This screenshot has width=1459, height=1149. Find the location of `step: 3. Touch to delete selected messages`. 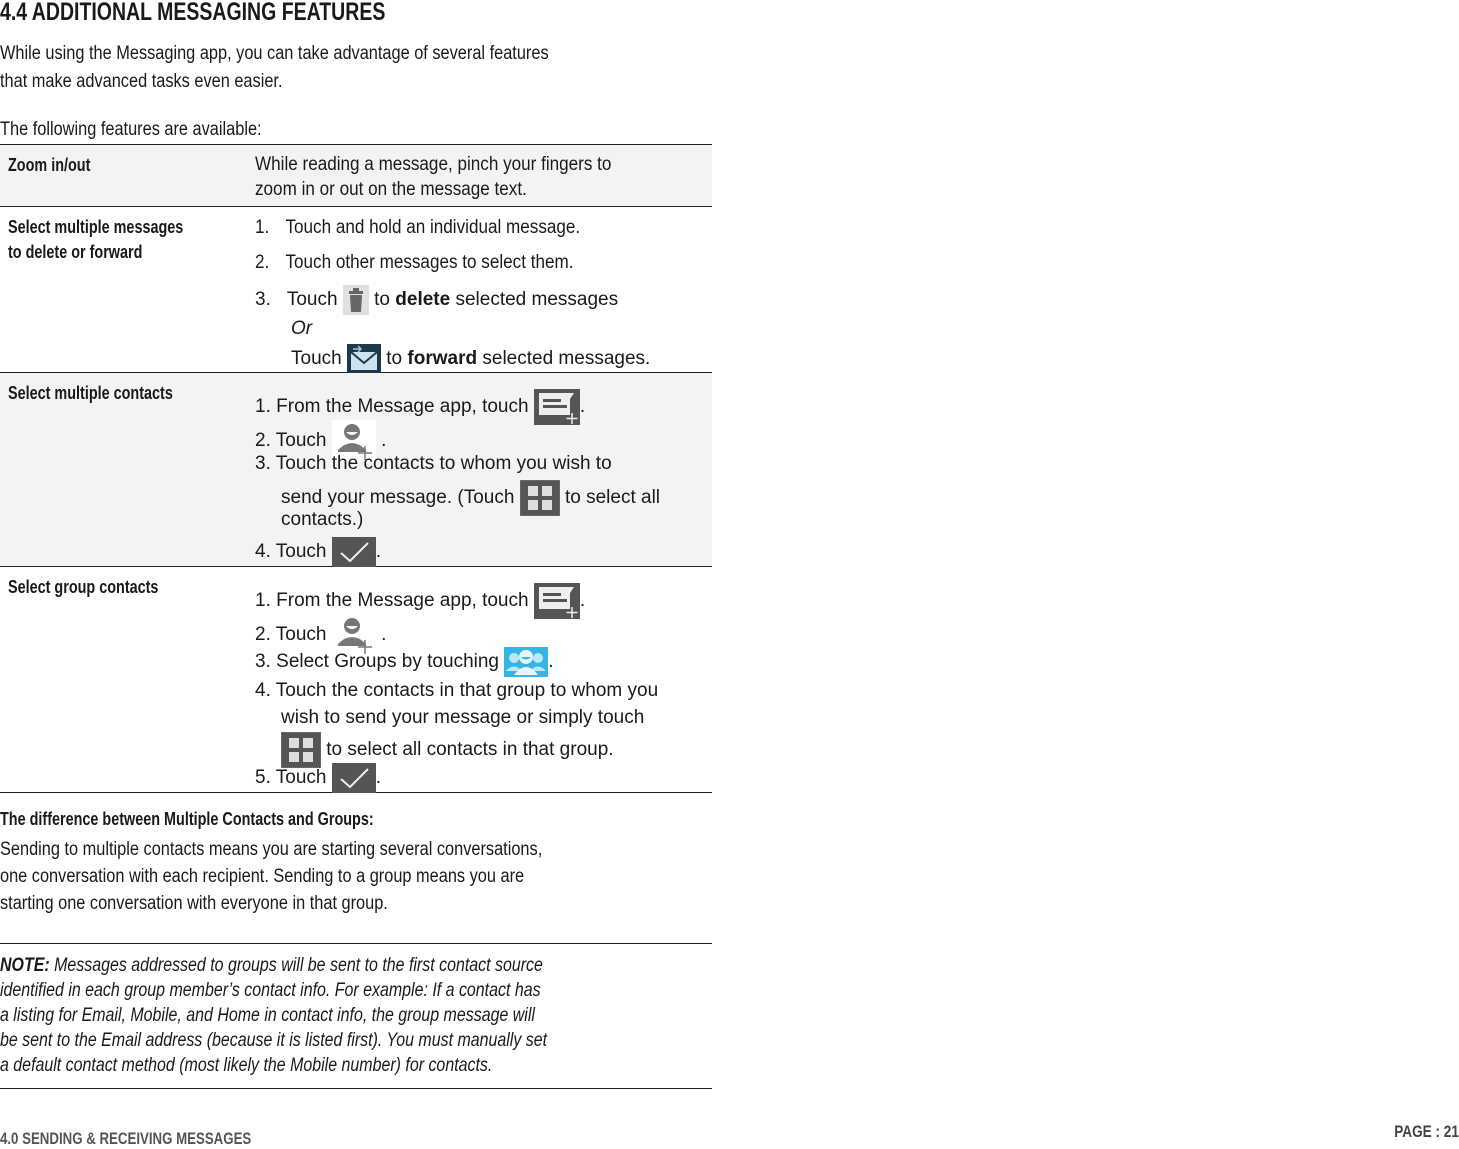

step: 3. Touch to delete selected messages is located at coordinates (436, 300).